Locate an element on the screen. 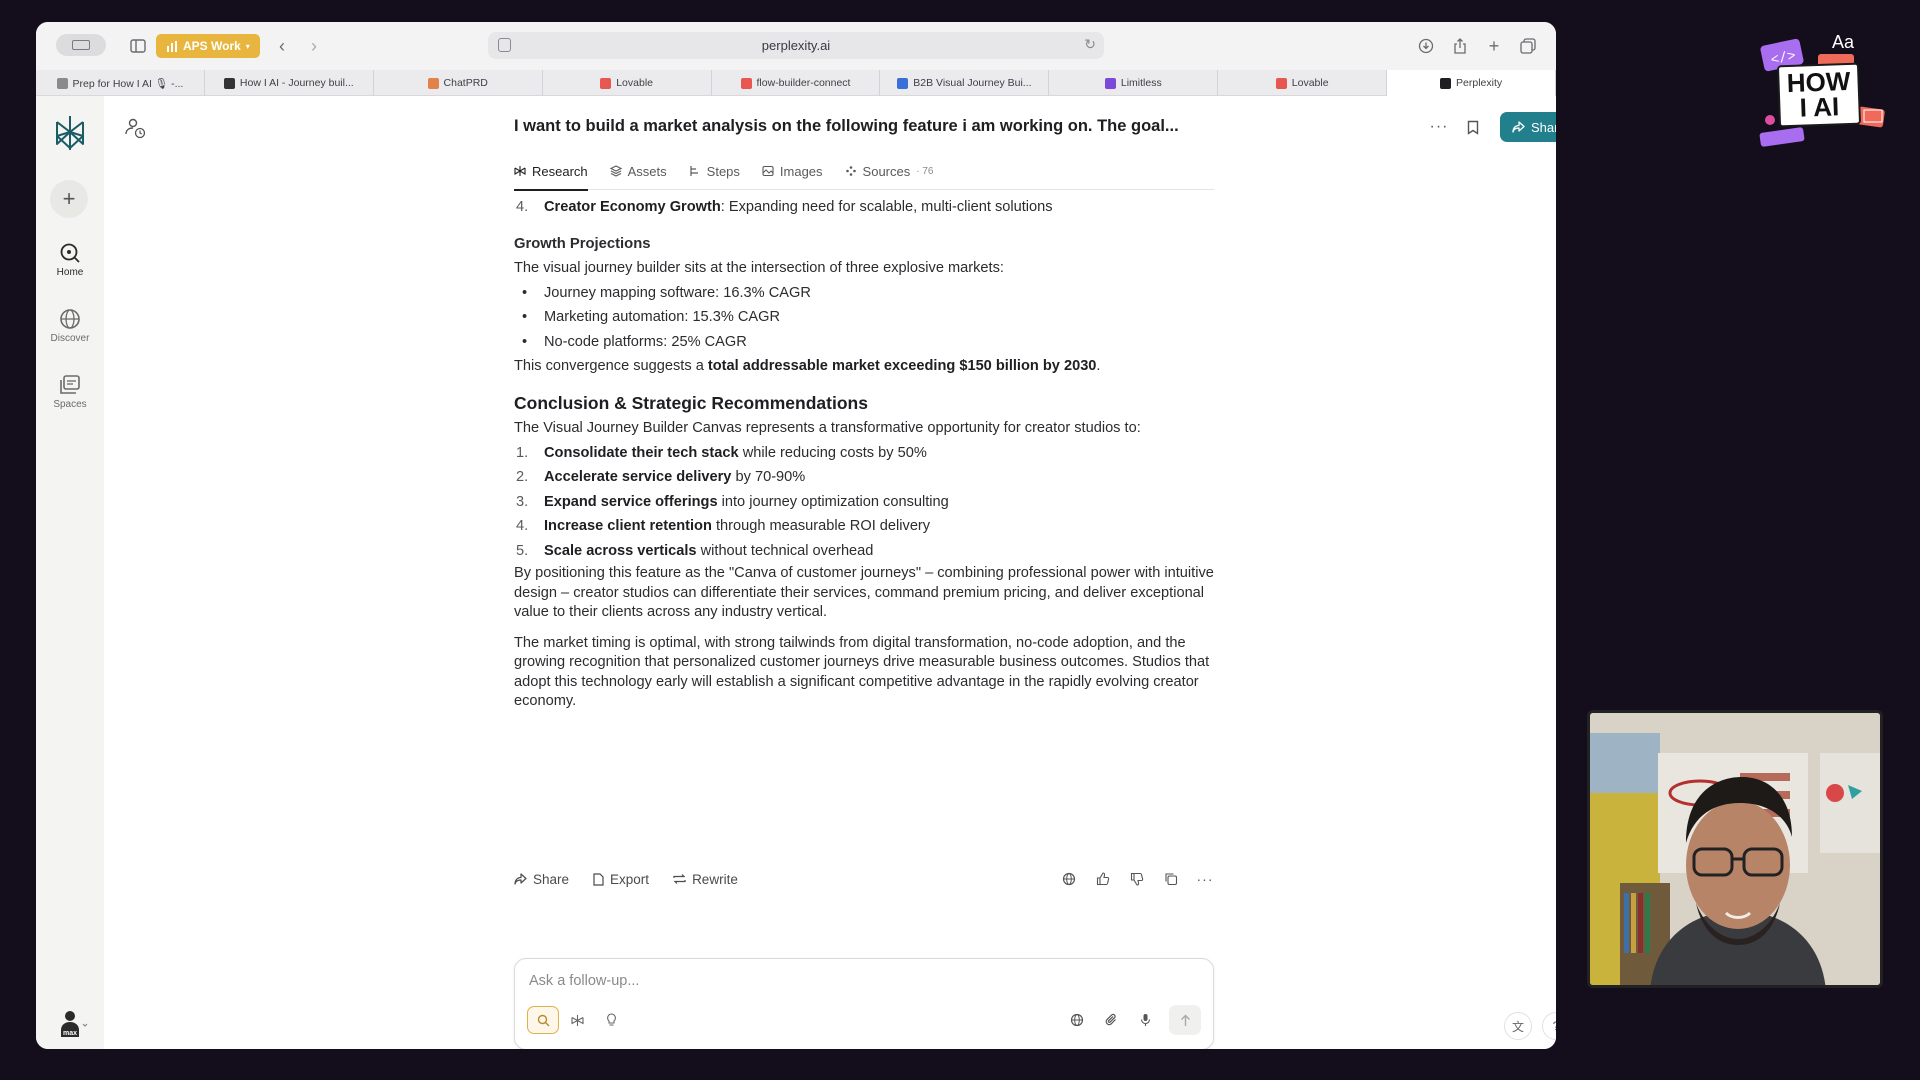 This screenshot has height=1080, width=1920. export-button: Export is located at coordinates (621, 879).